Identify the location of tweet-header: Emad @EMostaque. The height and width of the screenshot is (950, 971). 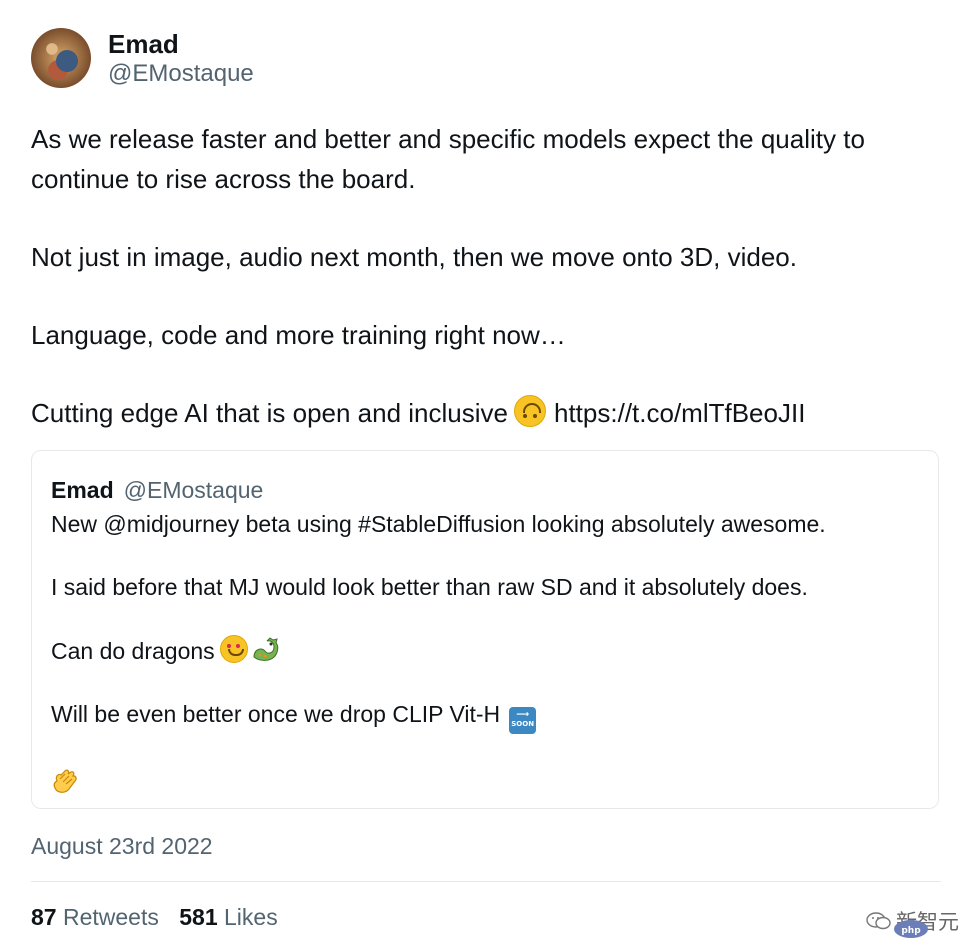
(486, 58).